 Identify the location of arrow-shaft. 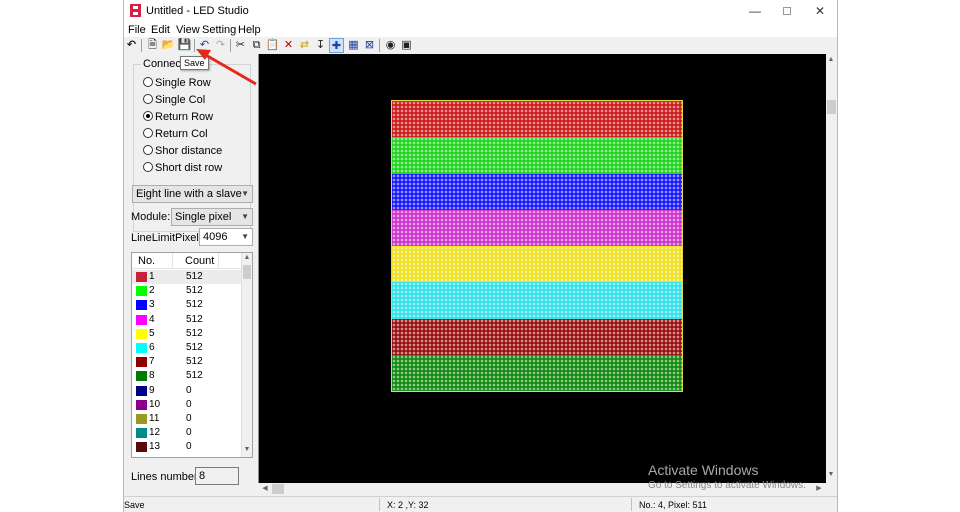
(230, 69).